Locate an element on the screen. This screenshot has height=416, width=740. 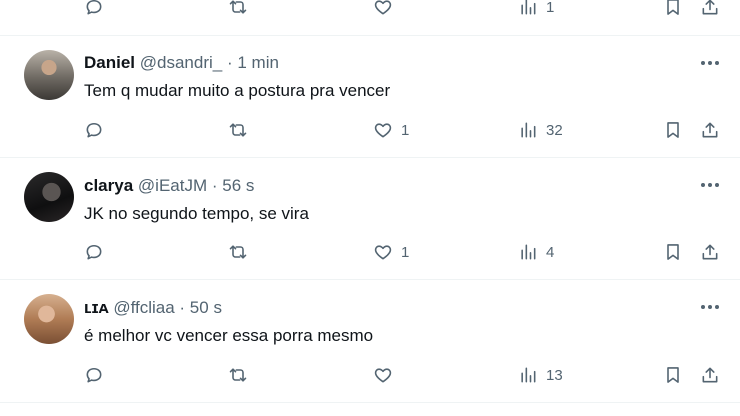
handle: @iEatJM is located at coordinates (172, 185).